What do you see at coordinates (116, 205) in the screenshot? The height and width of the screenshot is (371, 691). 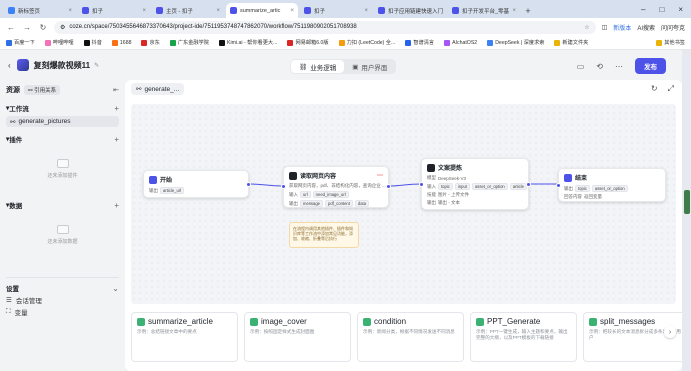 I see `add-data-icon: +` at bounding box center [116, 205].